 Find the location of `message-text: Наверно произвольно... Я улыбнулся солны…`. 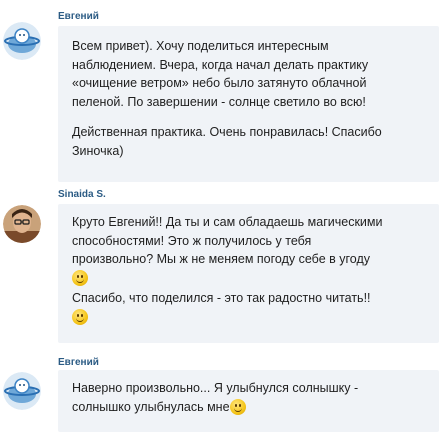

message-text: Наверно произвольно... Я улыбнулся солны… is located at coordinates (215, 388).